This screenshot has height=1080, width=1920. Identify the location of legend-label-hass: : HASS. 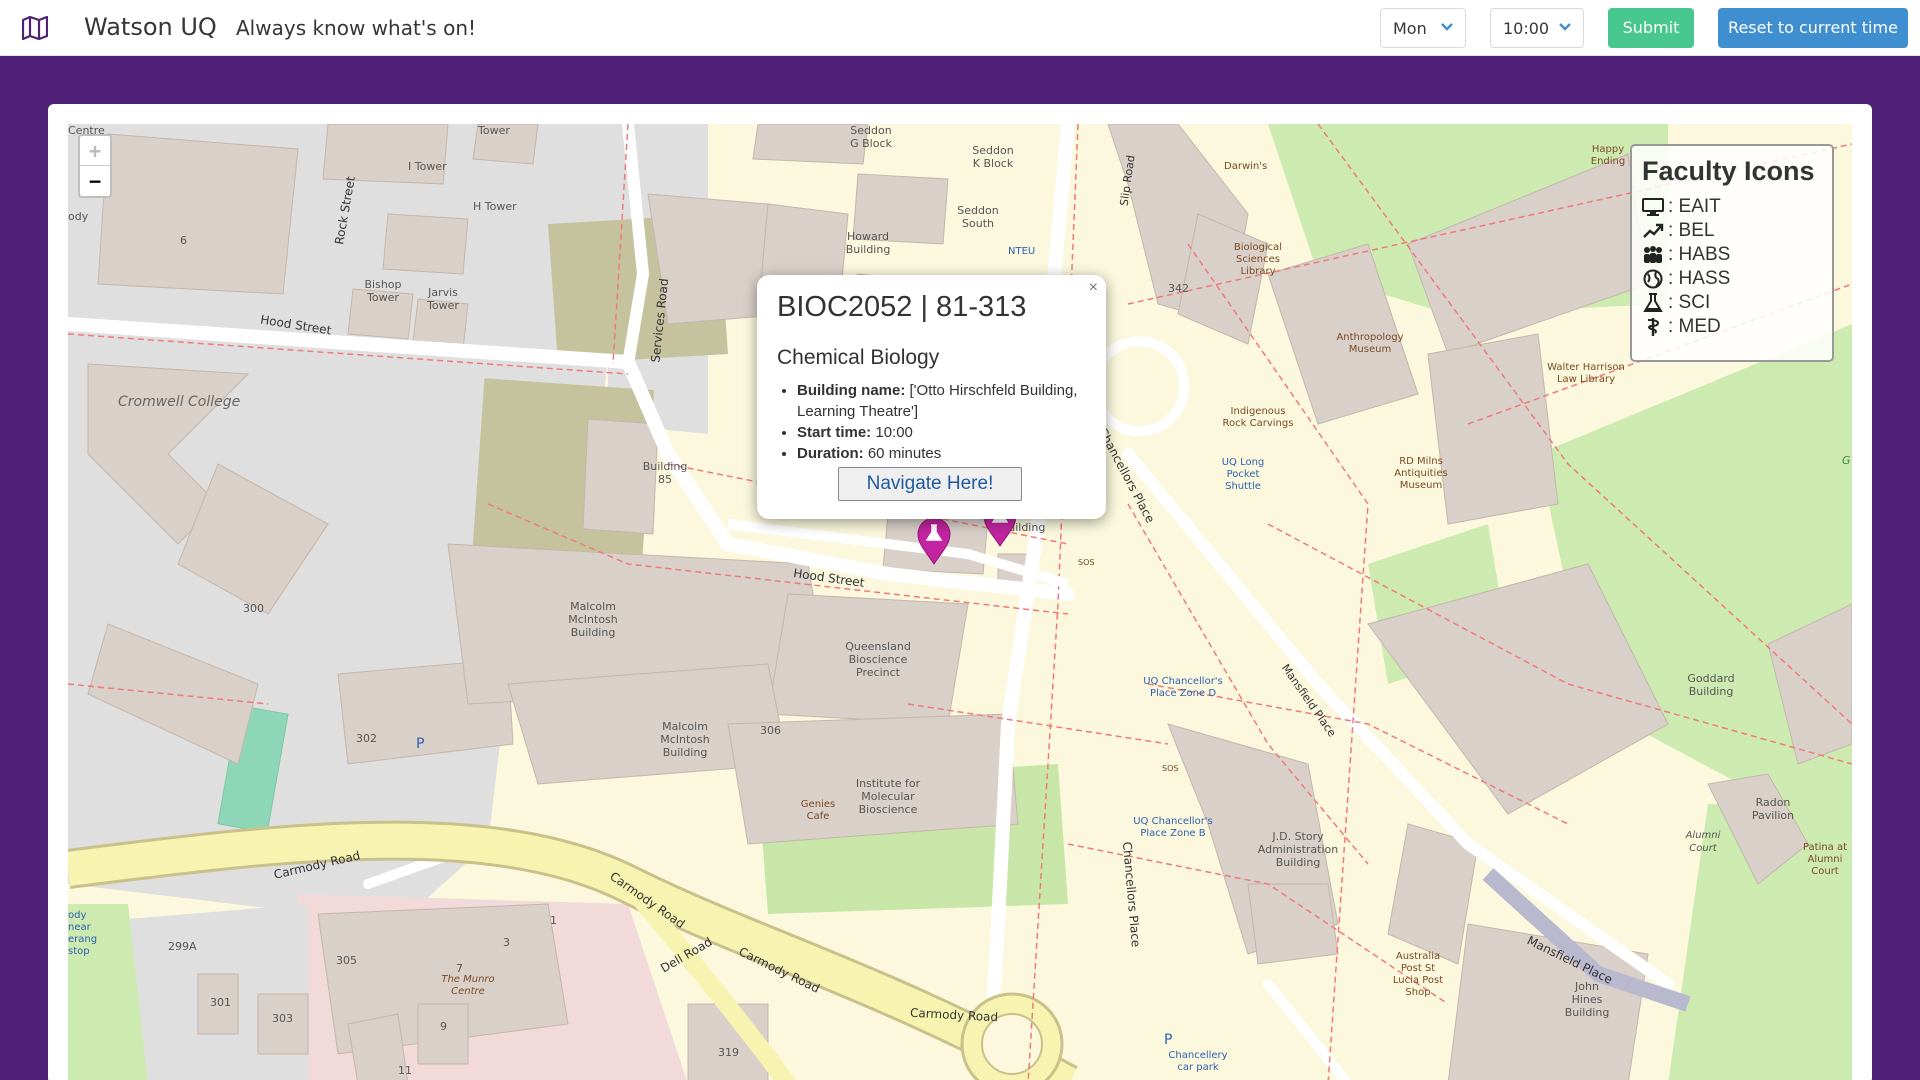
(1699, 278).